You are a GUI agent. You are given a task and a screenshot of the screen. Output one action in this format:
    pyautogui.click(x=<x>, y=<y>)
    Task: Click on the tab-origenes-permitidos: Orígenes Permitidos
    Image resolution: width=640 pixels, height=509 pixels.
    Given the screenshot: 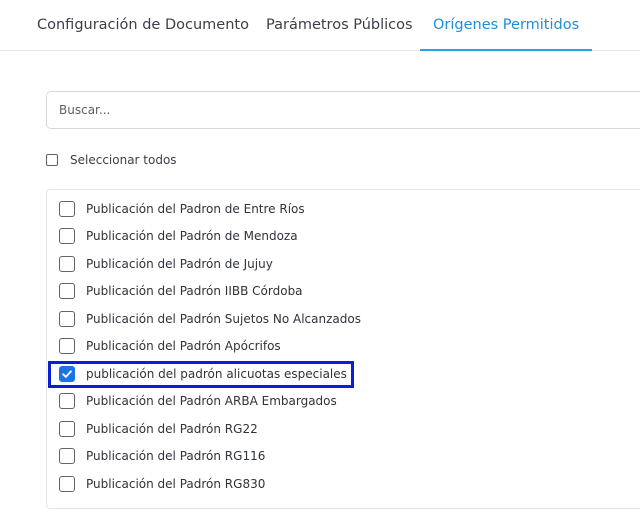 What is the action you would take?
    pyautogui.click(x=506, y=25)
    